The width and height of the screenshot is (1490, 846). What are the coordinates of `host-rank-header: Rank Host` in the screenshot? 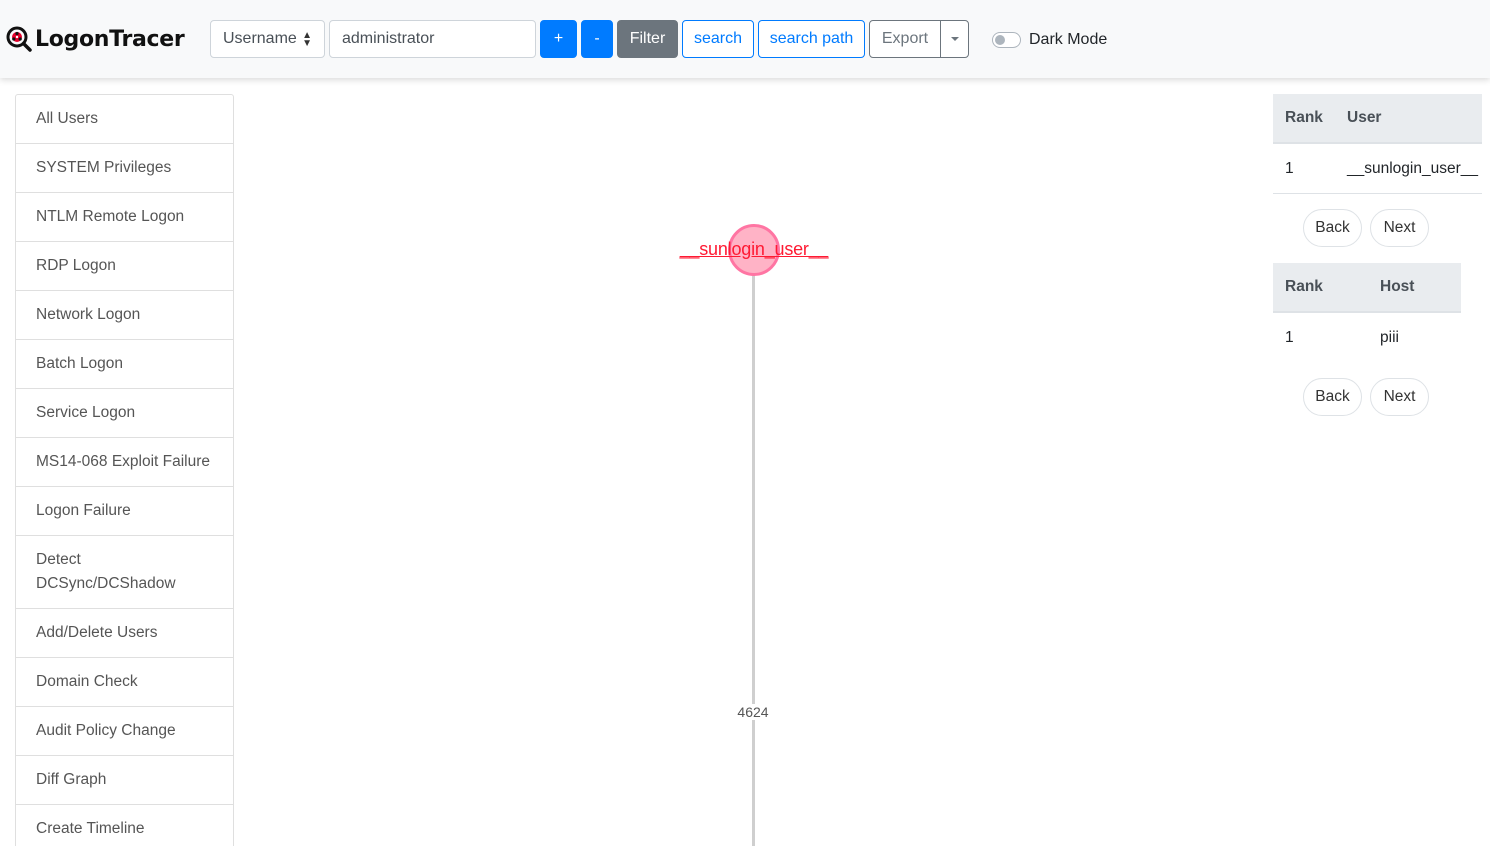 It's located at (1367, 288).